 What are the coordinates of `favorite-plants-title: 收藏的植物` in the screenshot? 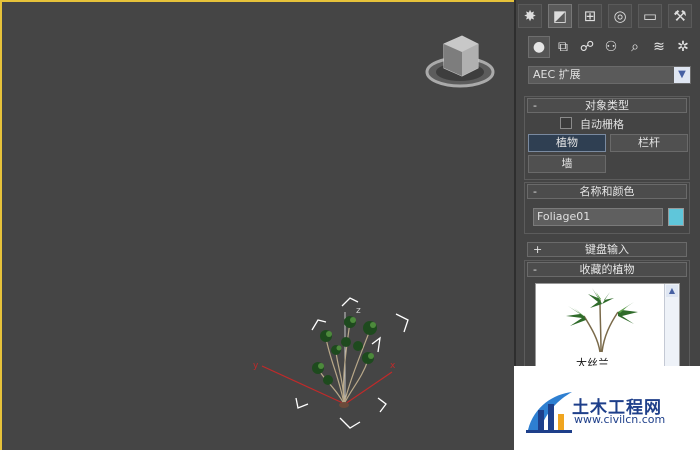 It's located at (607, 269).